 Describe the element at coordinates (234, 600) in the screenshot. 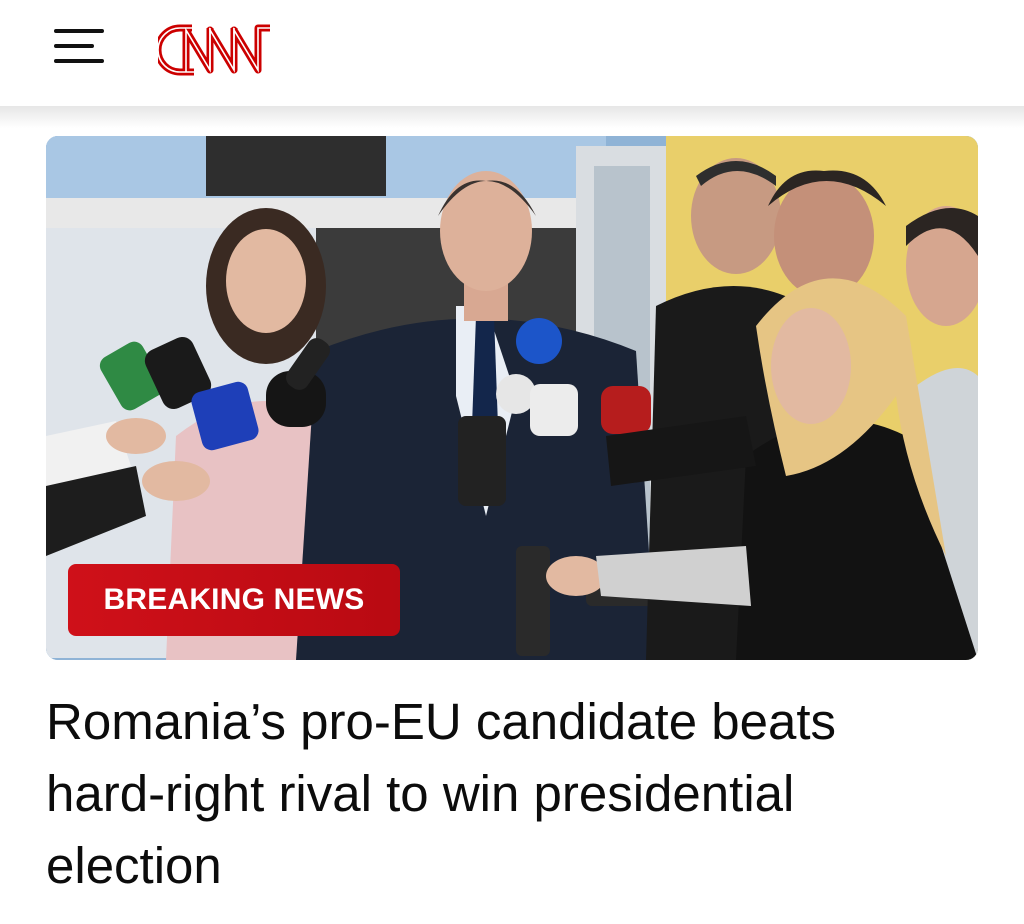

I see `breaking-news-badge: BREAKING NEWS` at that location.